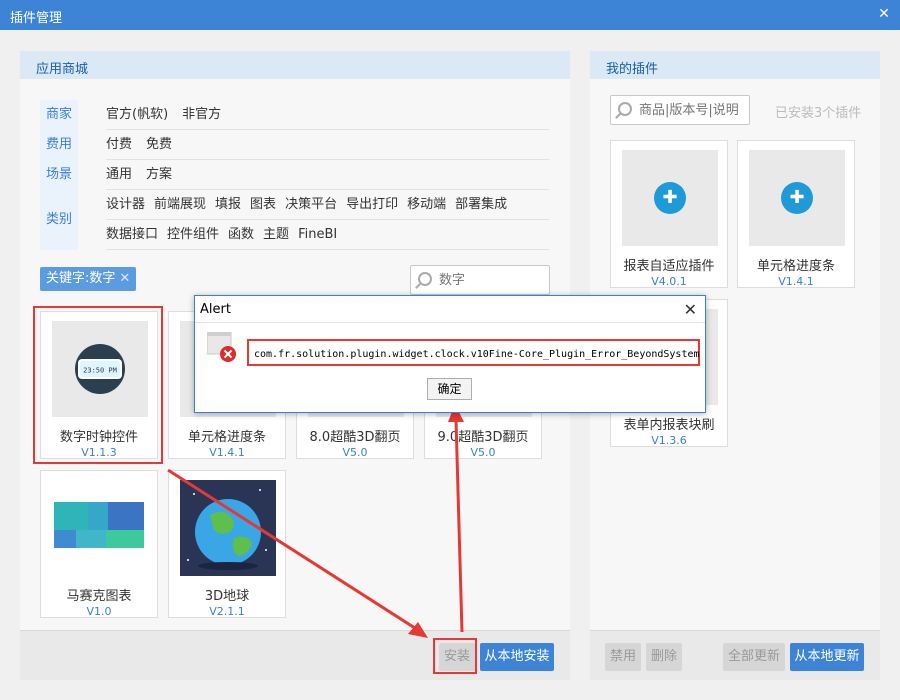 The height and width of the screenshot is (700, 900). What do you see at coordinates (81, 278) in the screenshot?
I see `keyword-tag-label: 关键字:数字` at bounding box center [81, 278].